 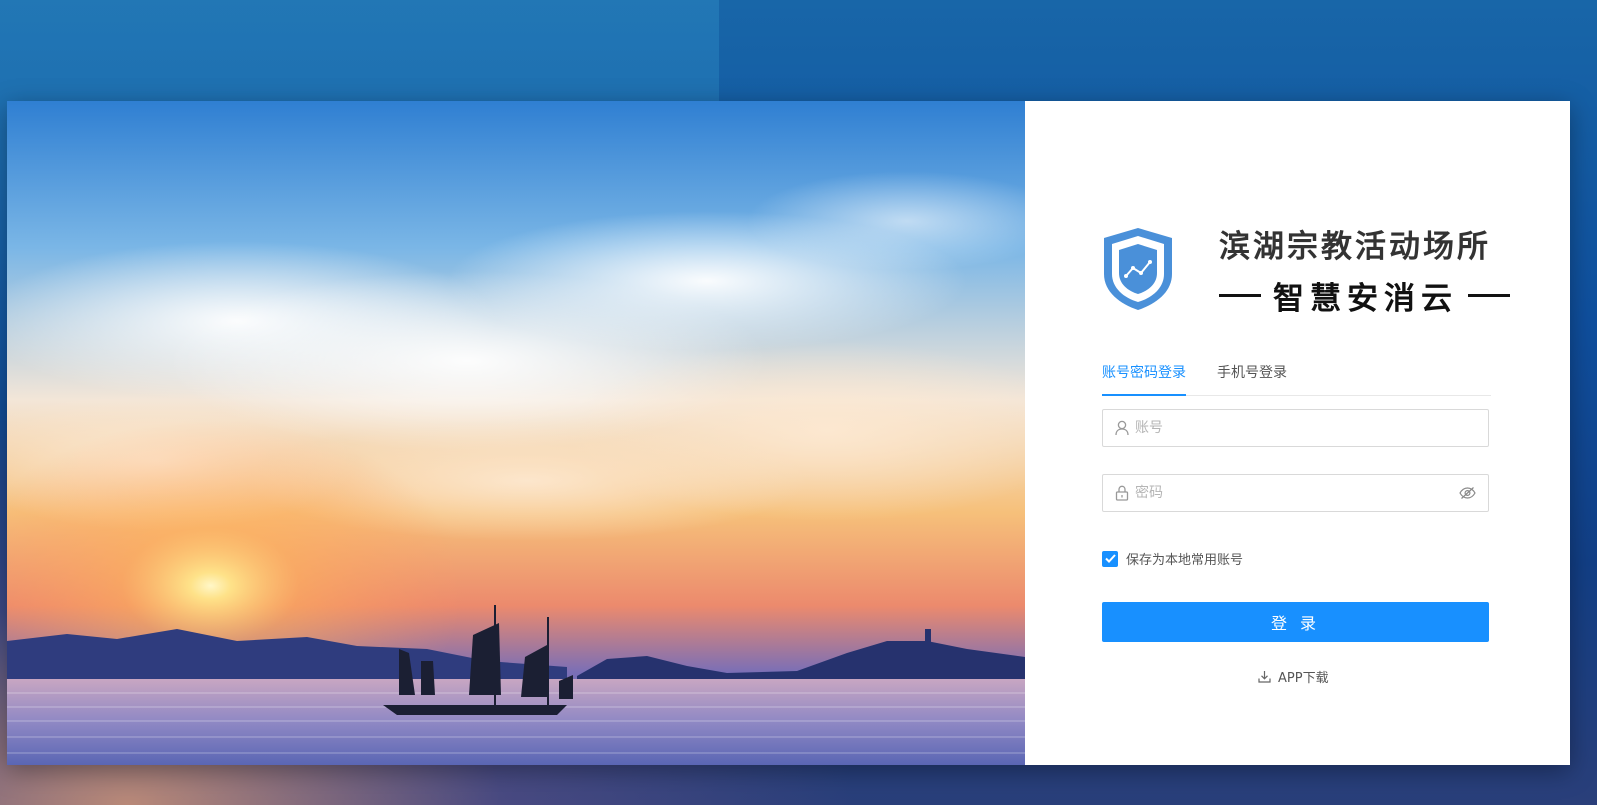 I want to click on username-field, so click(x=1295, y=428).